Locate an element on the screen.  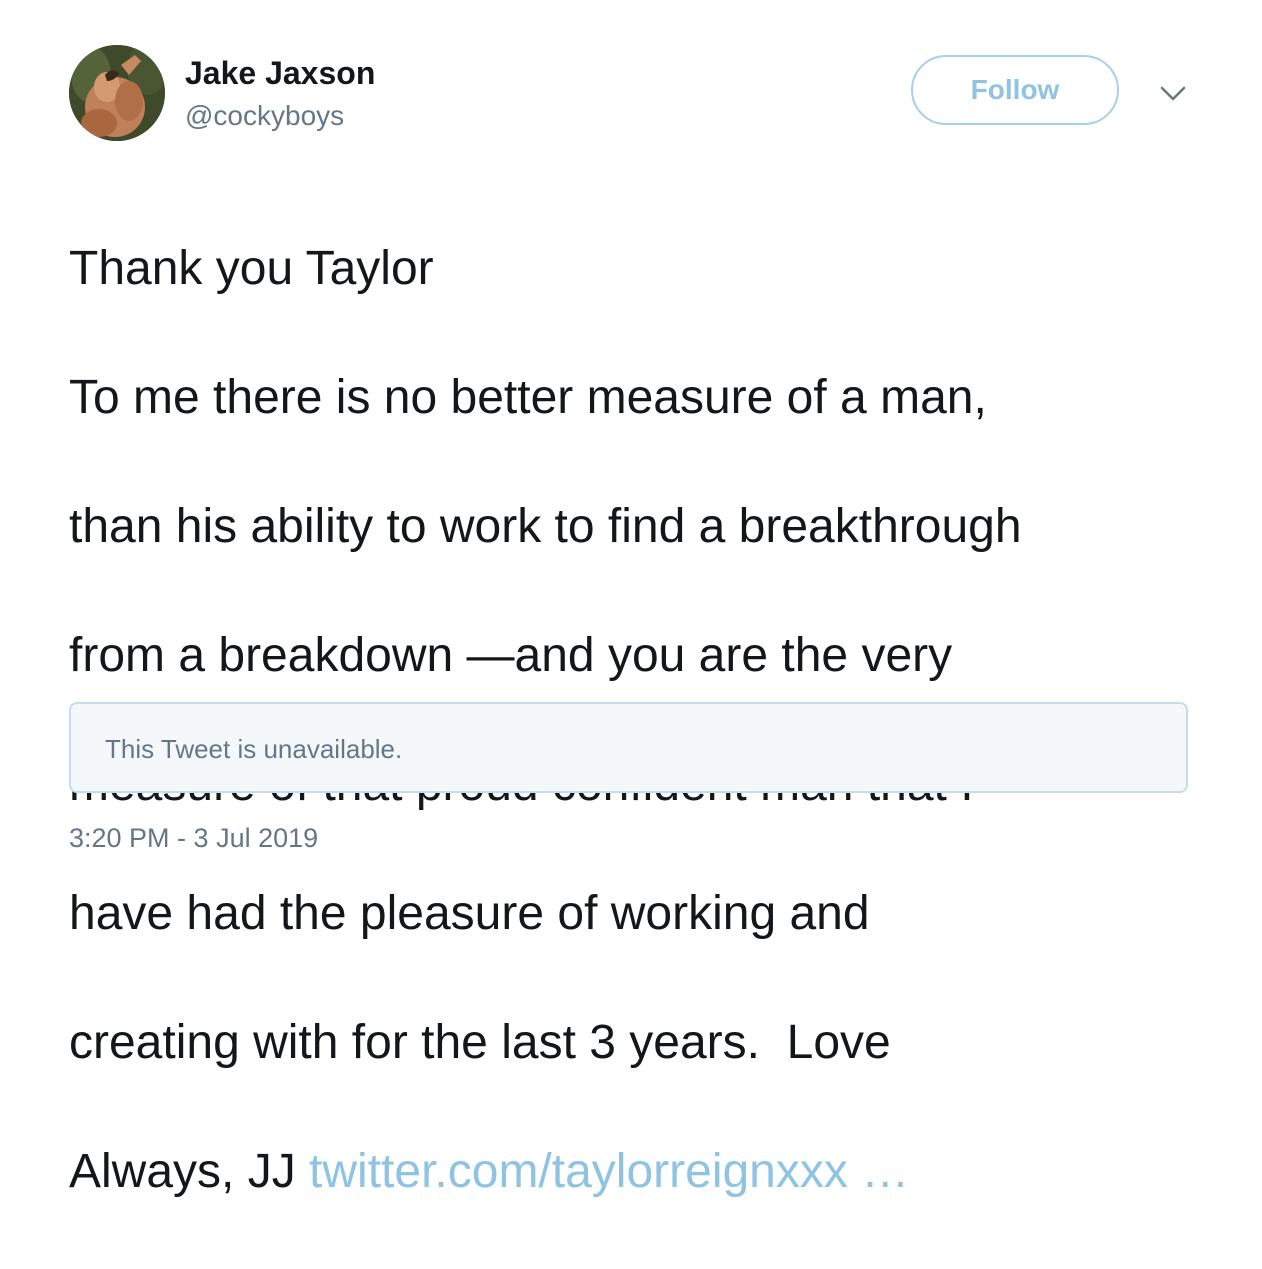
profile-photo-icon is located at coordinates (117, 93).